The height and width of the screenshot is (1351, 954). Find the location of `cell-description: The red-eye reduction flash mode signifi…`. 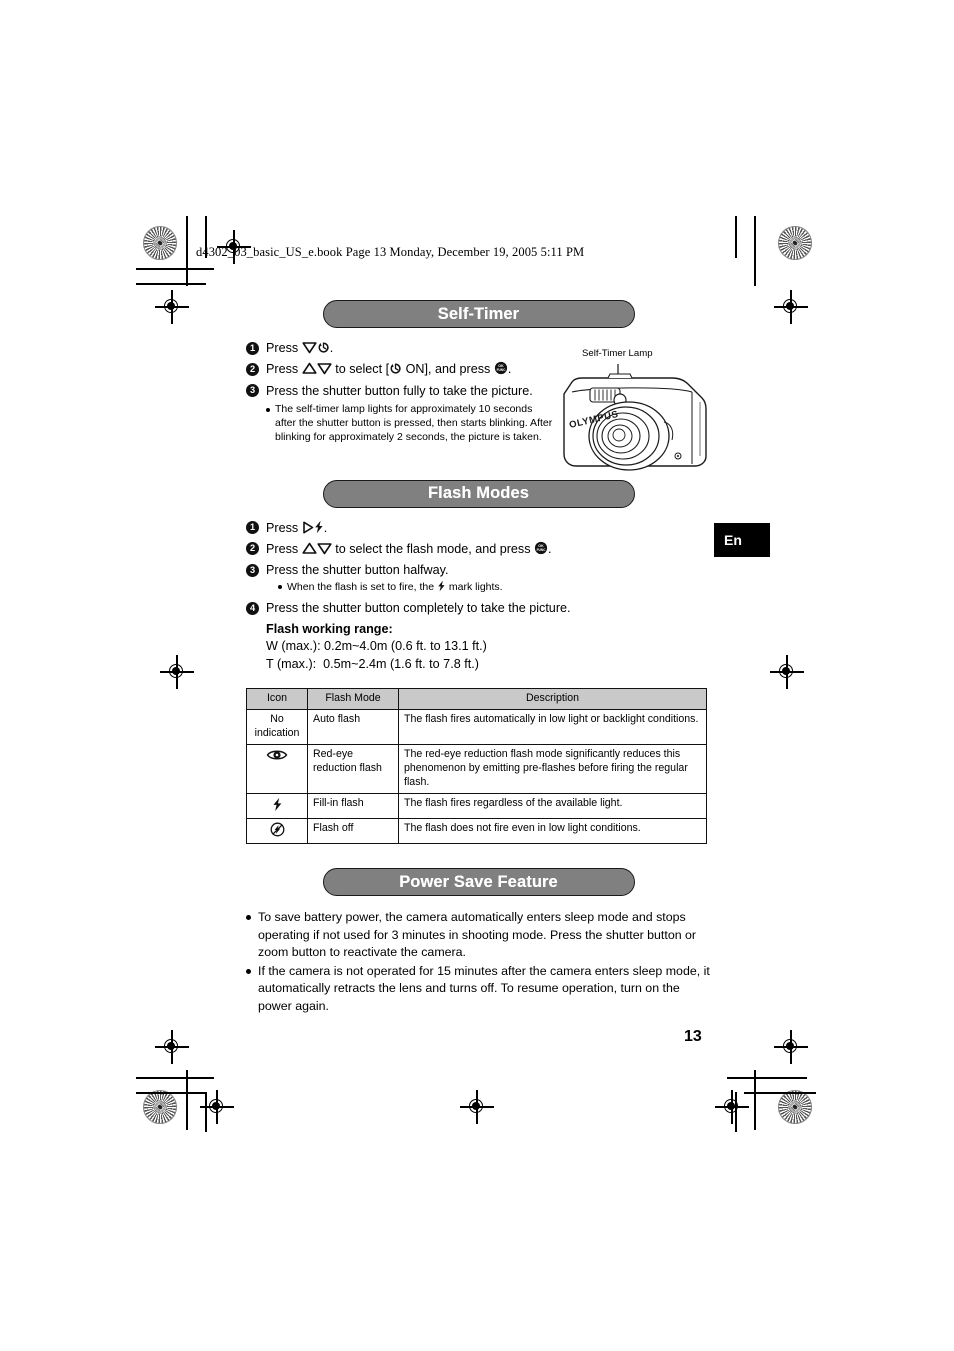

cell-description: The red-eye reduction flash mode signifi… is located at coordinates (552, 769).